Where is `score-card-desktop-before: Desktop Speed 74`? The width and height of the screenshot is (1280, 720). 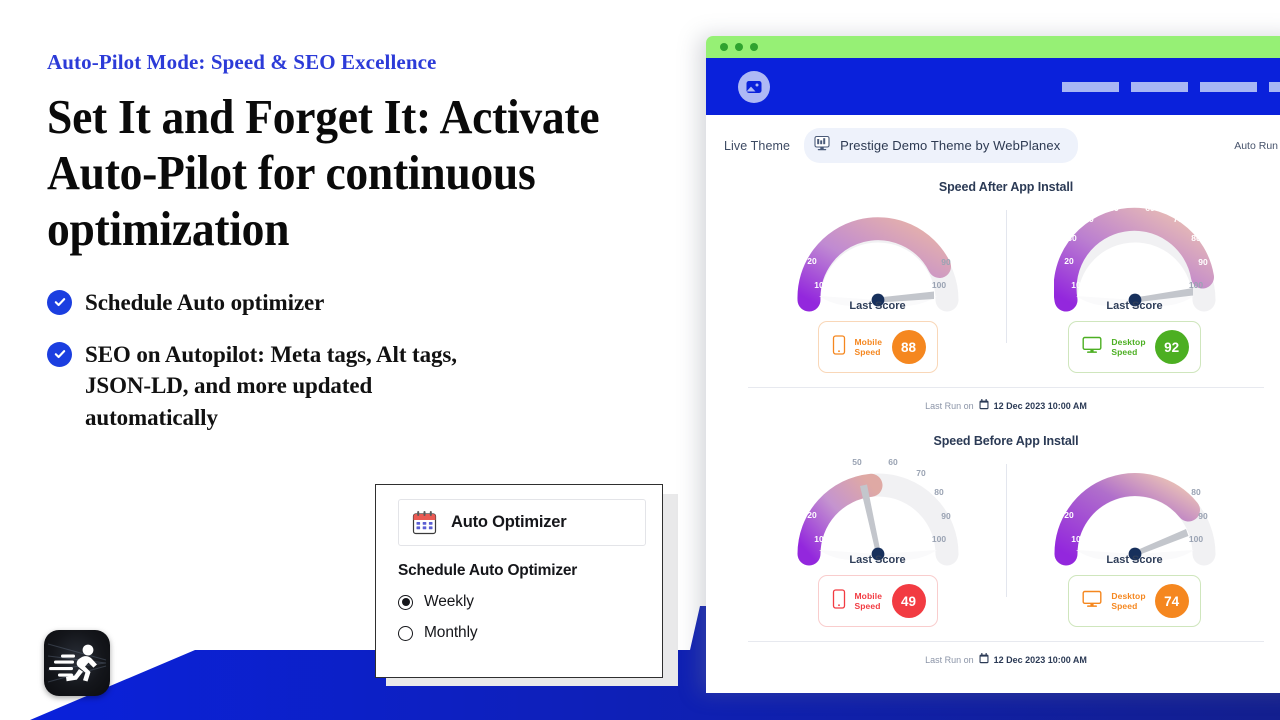
score-card-desktop-before: Desktop Speed 74 is located at coordinates (1134, 601).